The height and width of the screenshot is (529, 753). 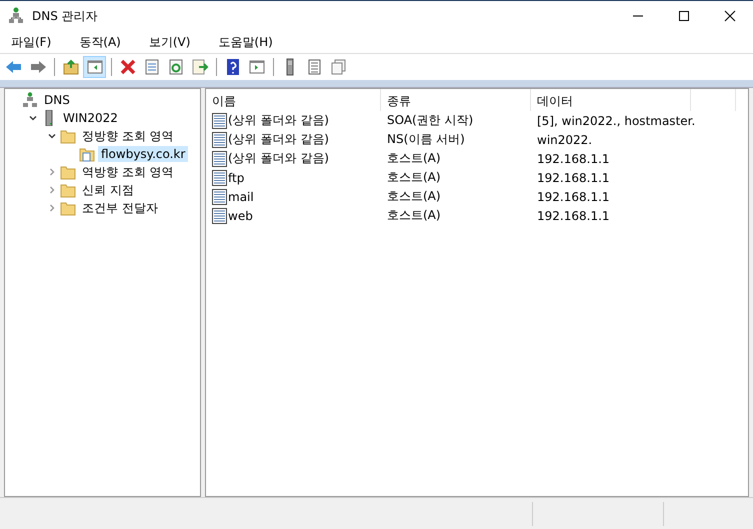 What do you see at coordinates (236, 177) in the screenshot?
I see `table-cell: ftp` at bounding box center [236, 177].